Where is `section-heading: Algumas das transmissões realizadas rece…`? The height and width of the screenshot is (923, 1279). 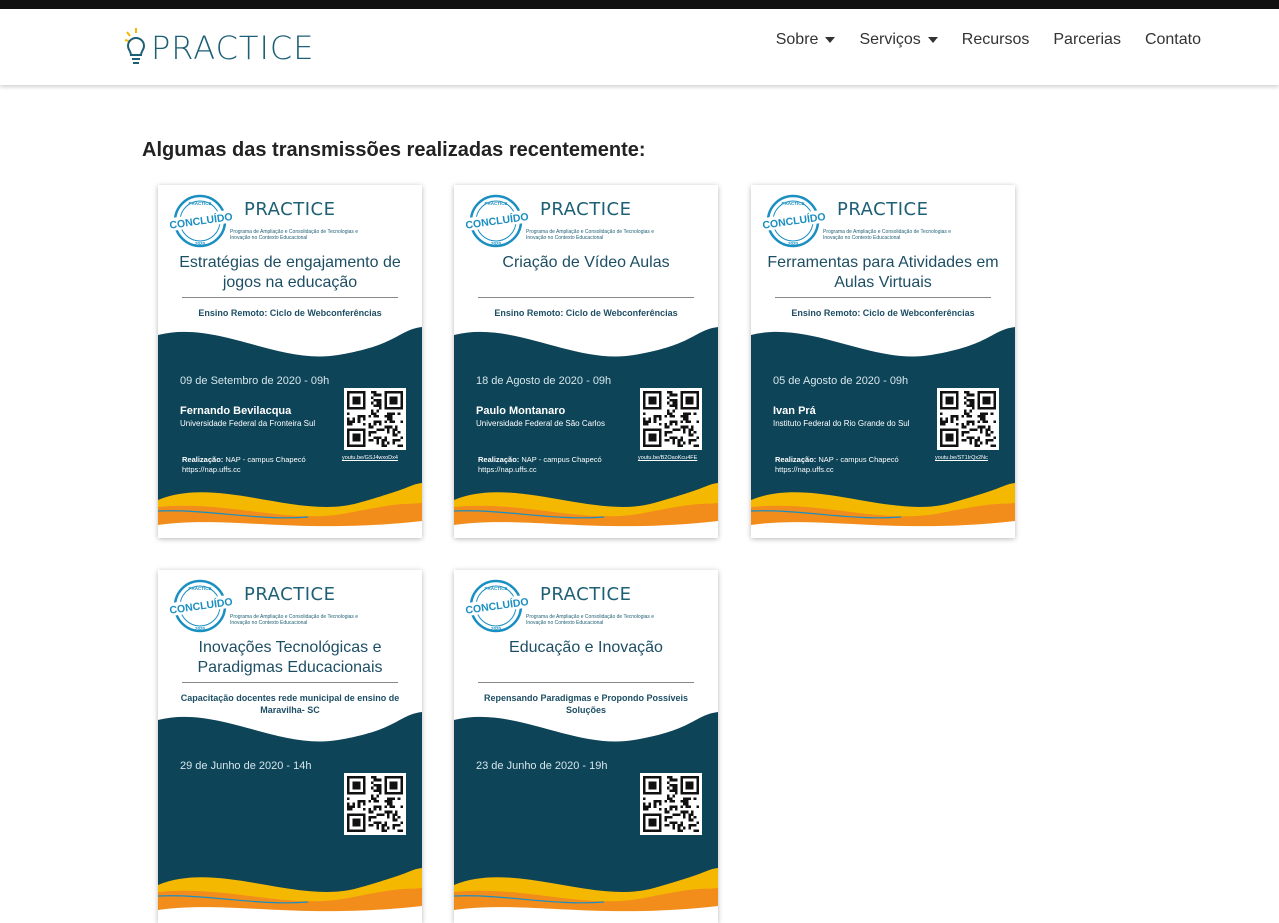 section-heading: Algumas das transmissões realizadas rece… is located at coordinates (394, 150).